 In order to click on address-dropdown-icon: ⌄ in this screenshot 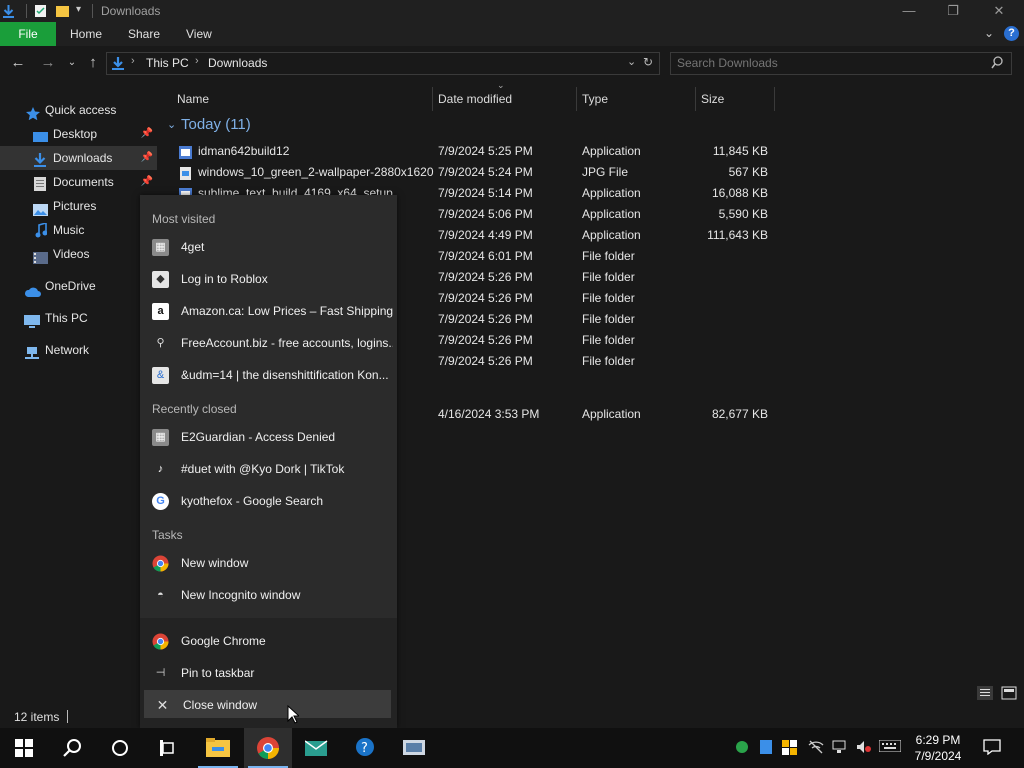, I will do `click(631, 61)`.